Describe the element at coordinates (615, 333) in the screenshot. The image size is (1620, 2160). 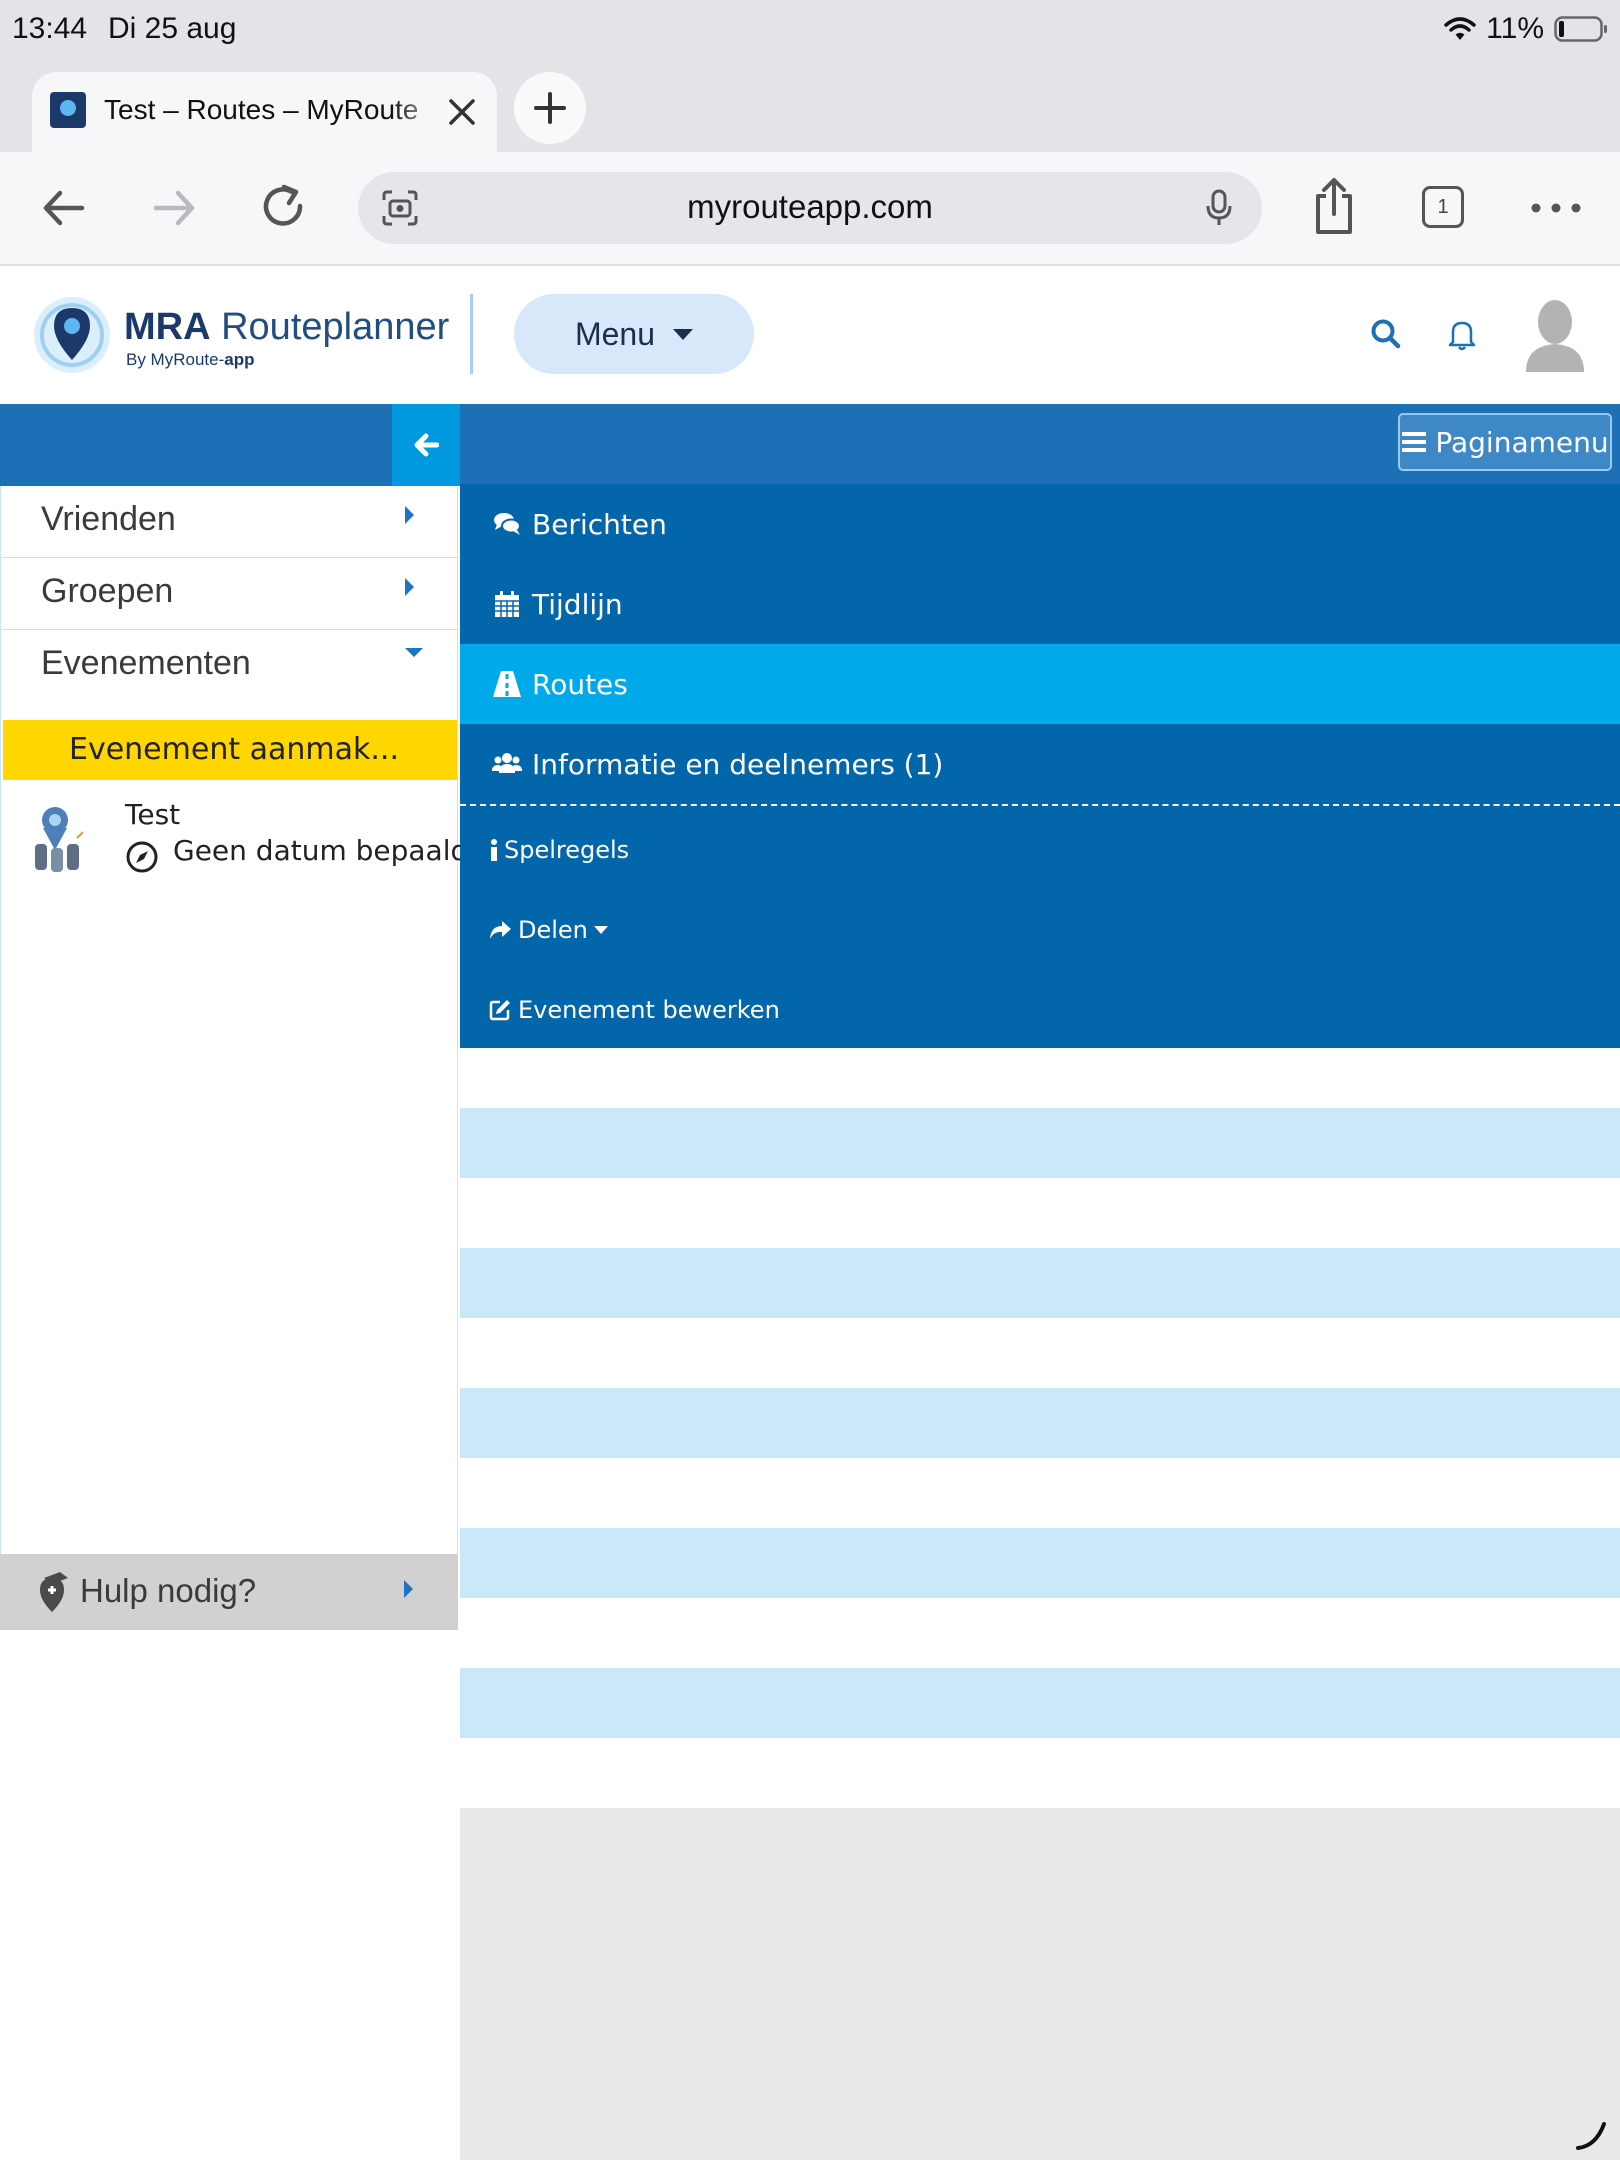
I see `menu-label: Menu` at that location.